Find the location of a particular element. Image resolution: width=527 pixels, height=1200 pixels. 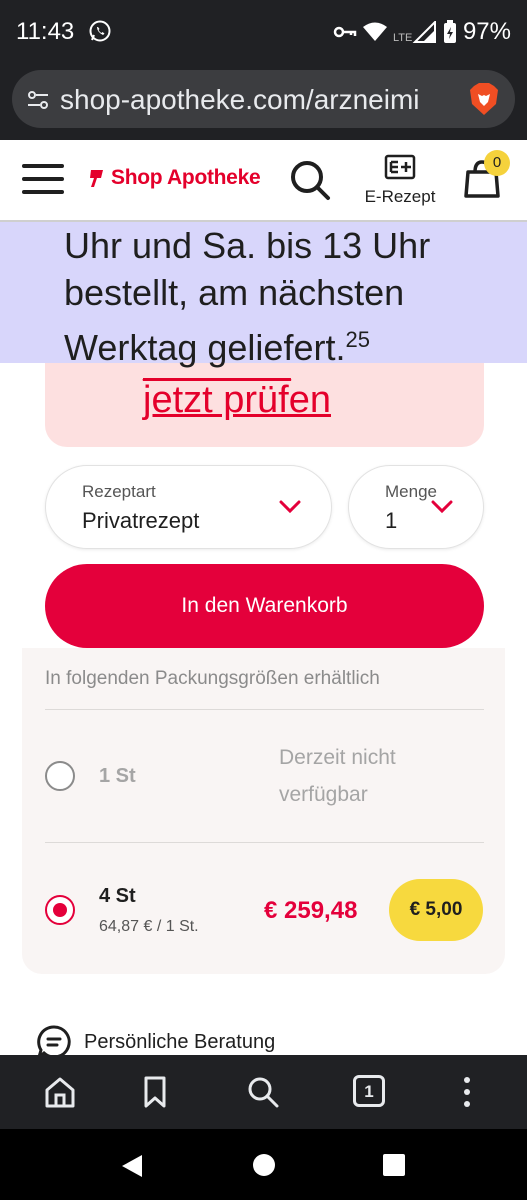

prescription-alert: _______ jetzt prüfen is located at coordinates (264, 405).